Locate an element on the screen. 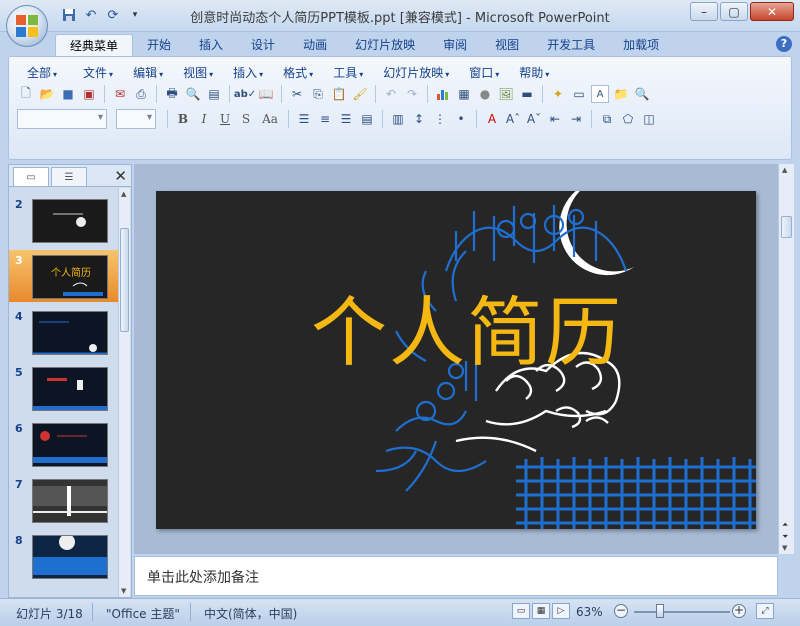 Image resolution: width=800 pixels, height=626 pixels. slide-thumbnail: 6 is located at coordinates (64, 444).